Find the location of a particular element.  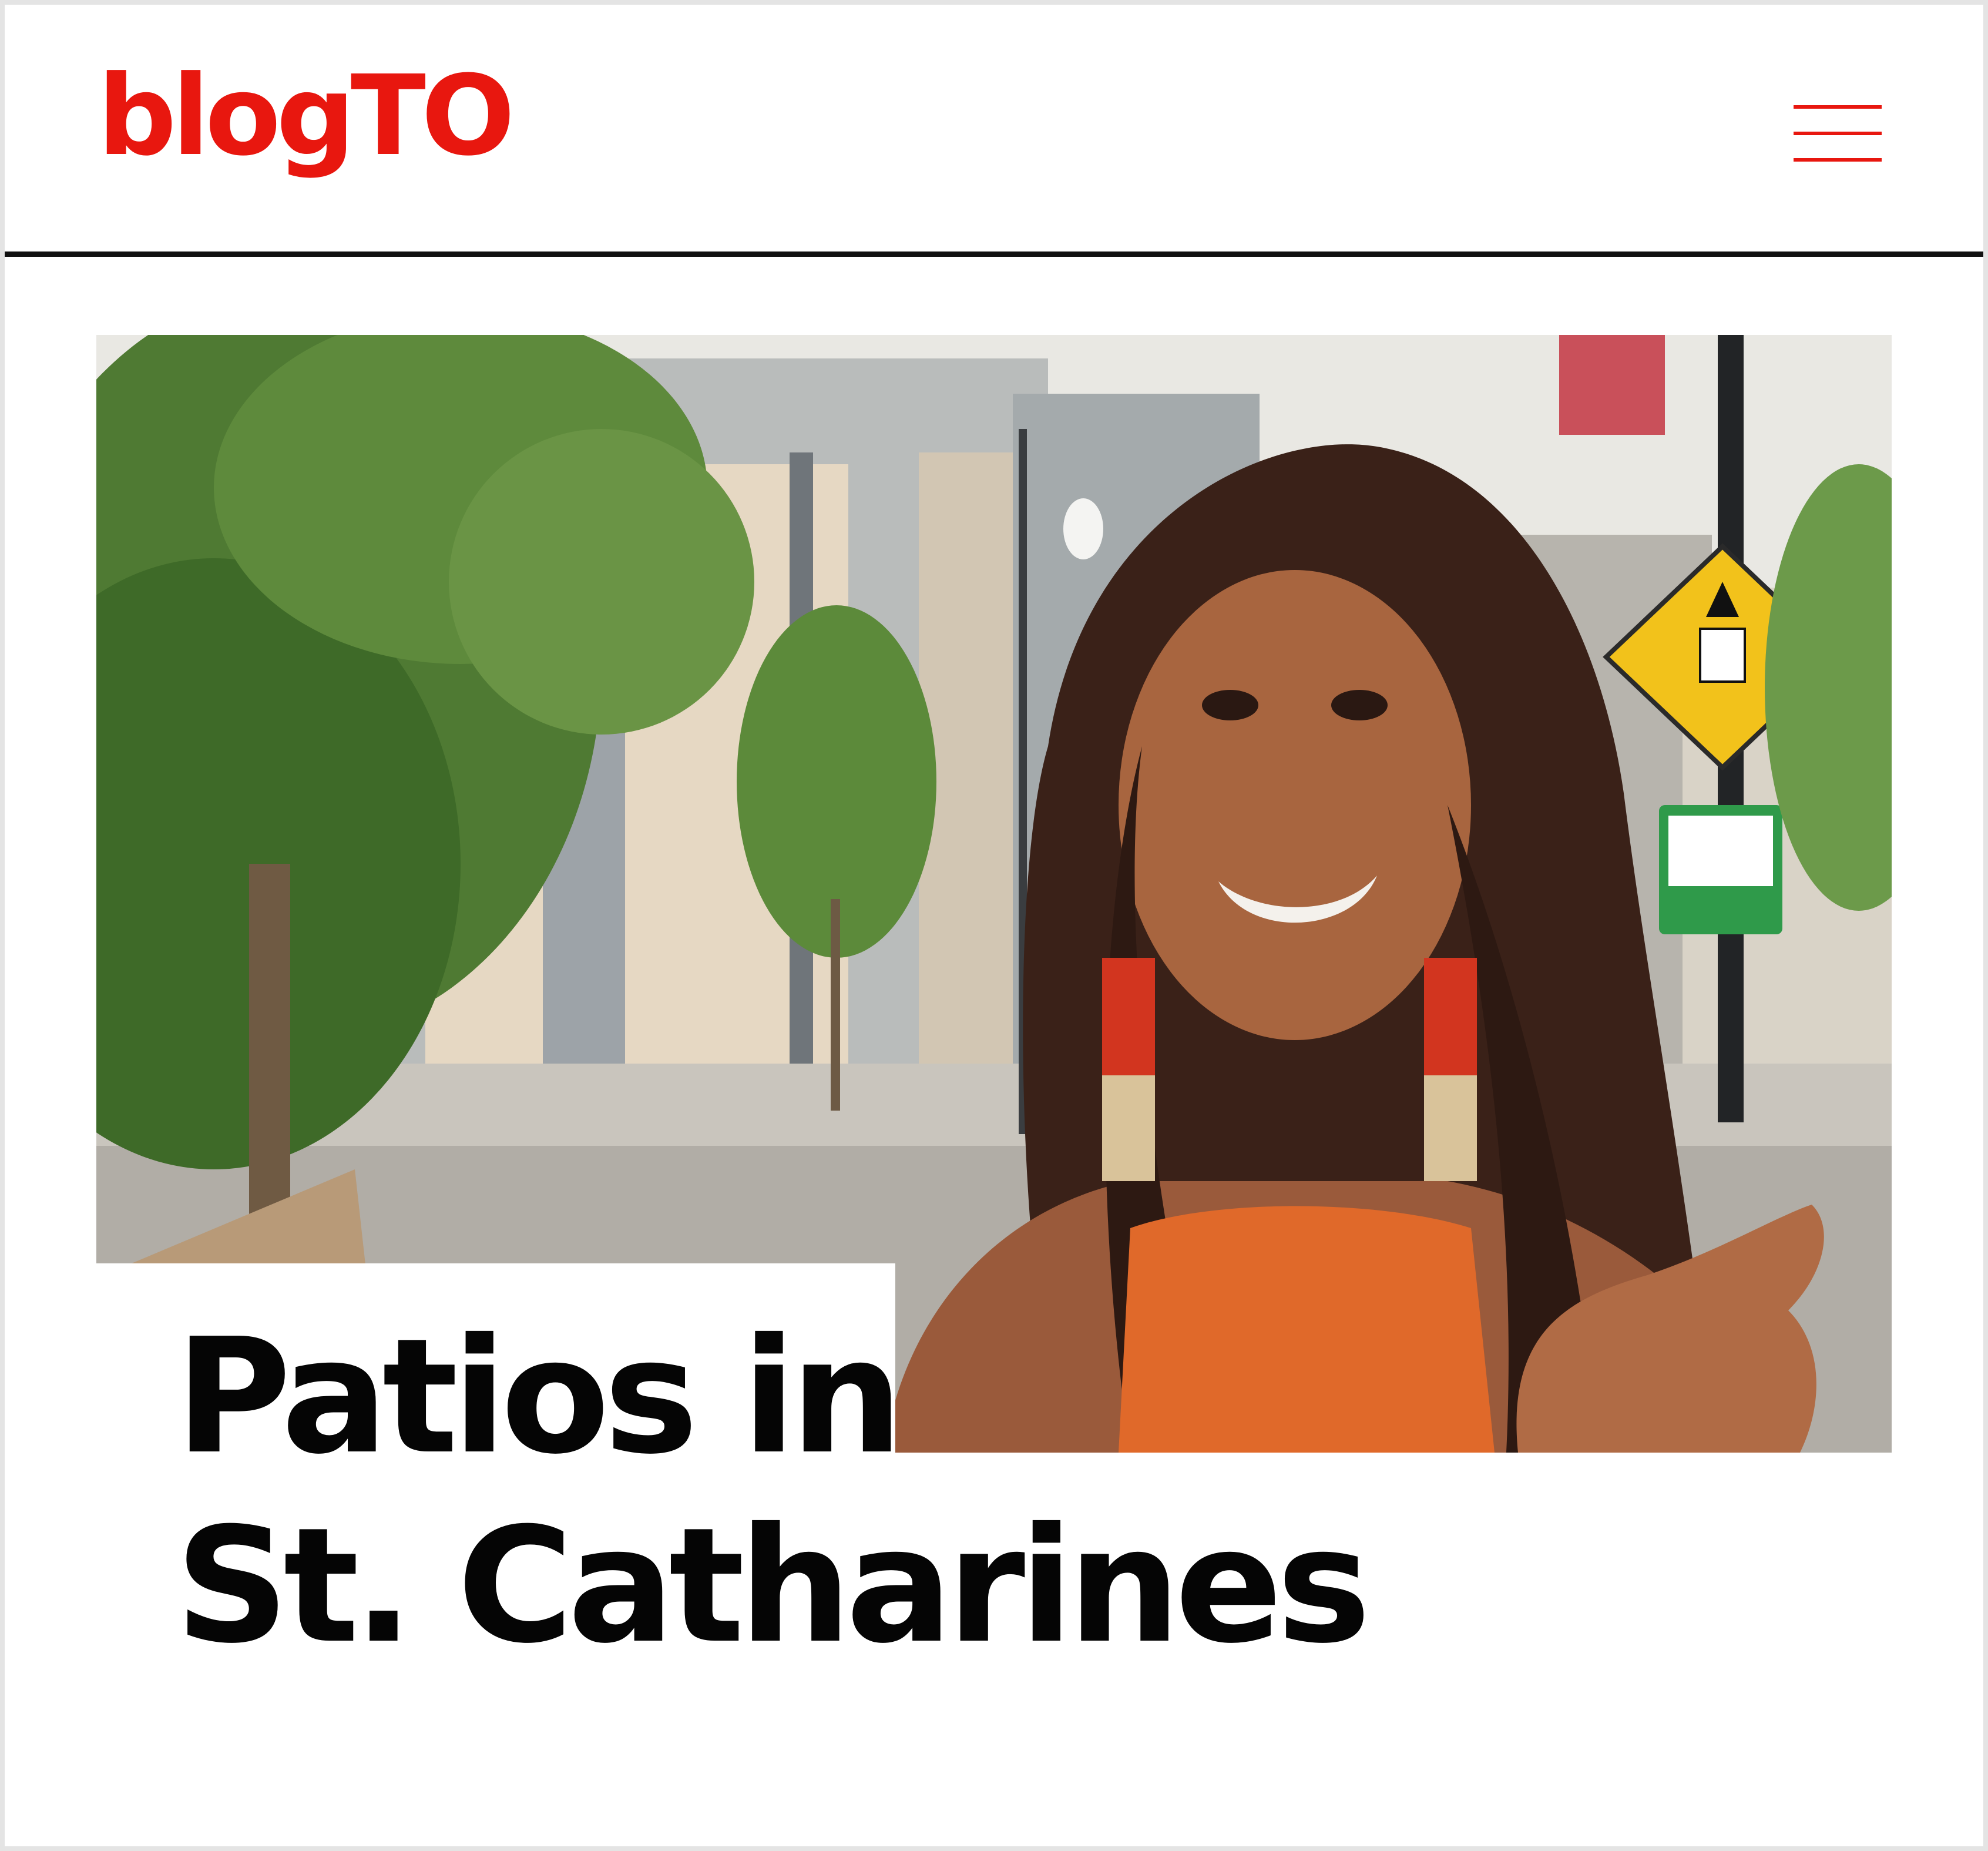

menu-bar-top is located at coordinates (1838, 107).